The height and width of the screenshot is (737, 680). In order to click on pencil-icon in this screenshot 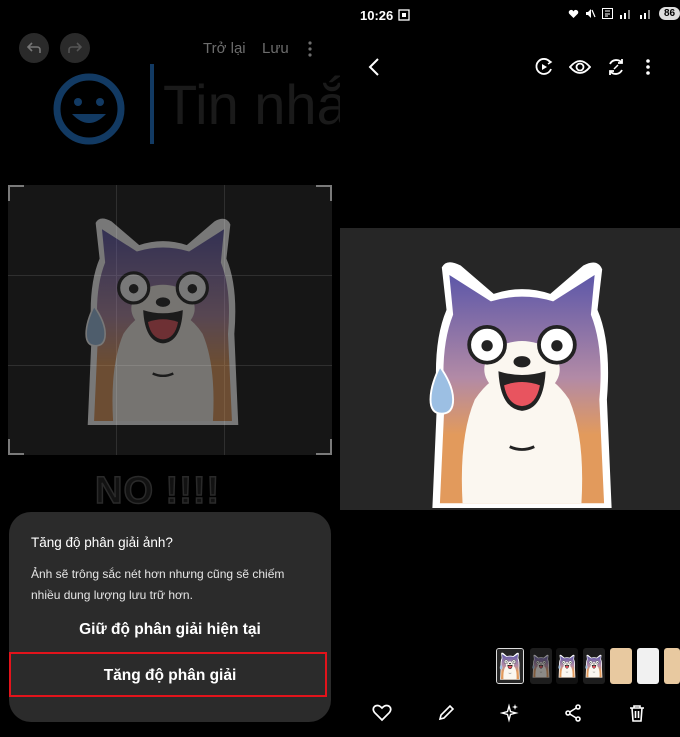, I will do `click(446, 713)`.